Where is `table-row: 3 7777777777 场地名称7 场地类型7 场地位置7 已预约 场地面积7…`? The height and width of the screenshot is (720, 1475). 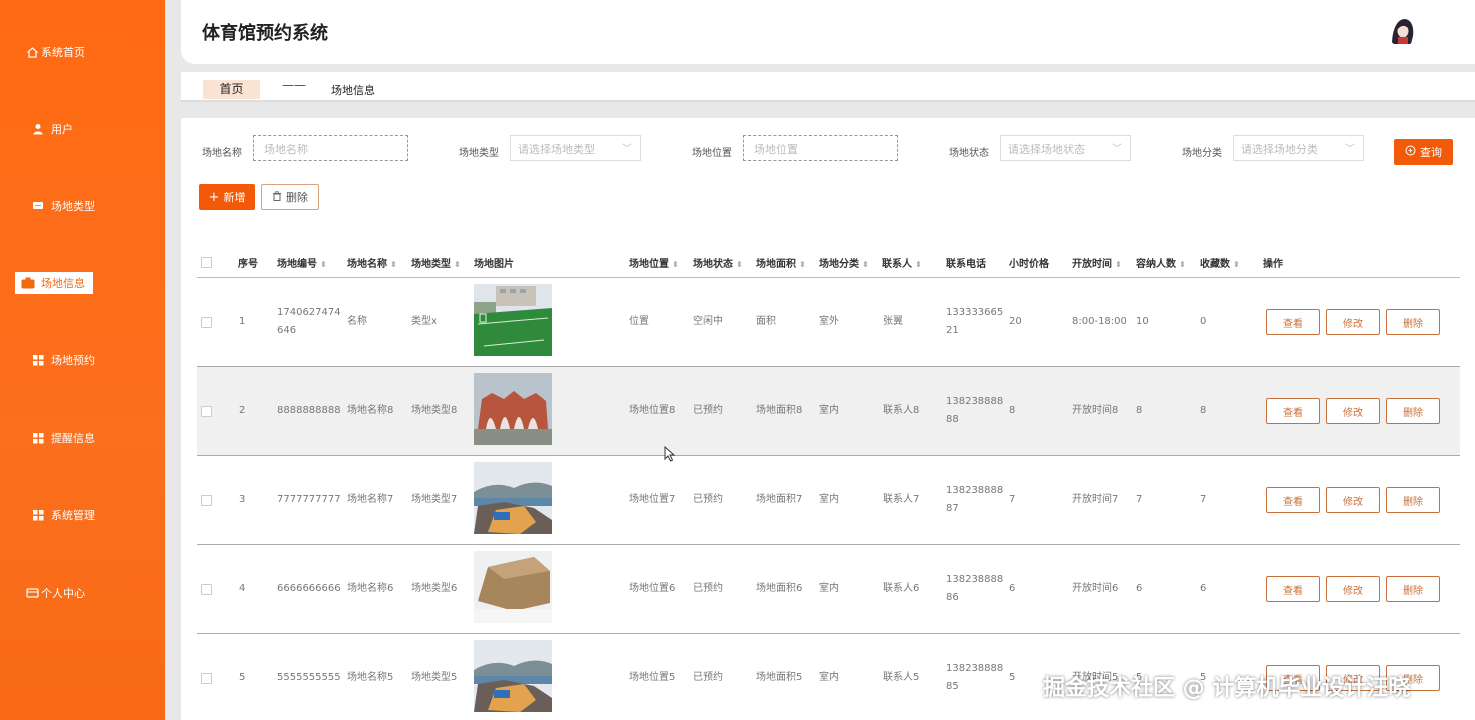
table-row: 3 7777777777 场地名称7 场地类型7 场地位置7 已预约 场地面积7… is located at coordinates (828, 500).